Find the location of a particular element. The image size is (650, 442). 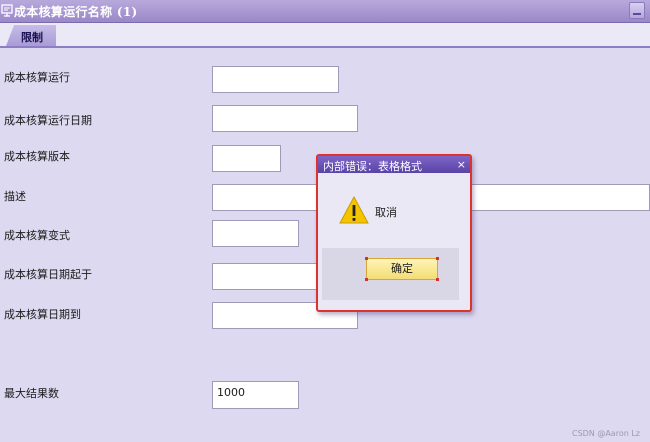

watermark: CSDN @Aaron Lz is located at coordinates (605, 433).